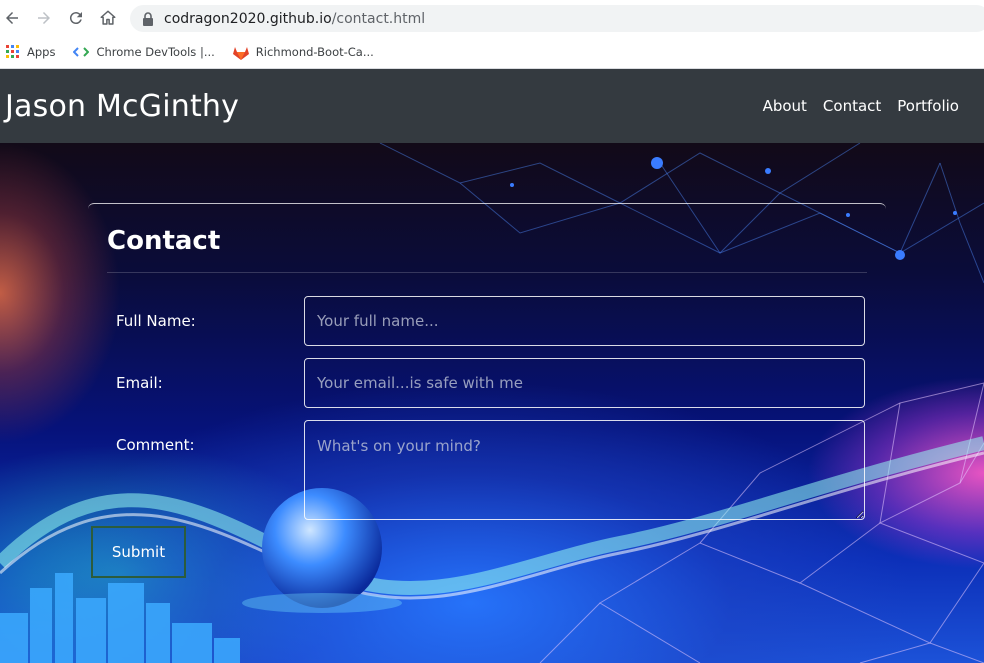 This screenshot has height=663, width=984. I want to click on reload-icon, so click(75, 18).